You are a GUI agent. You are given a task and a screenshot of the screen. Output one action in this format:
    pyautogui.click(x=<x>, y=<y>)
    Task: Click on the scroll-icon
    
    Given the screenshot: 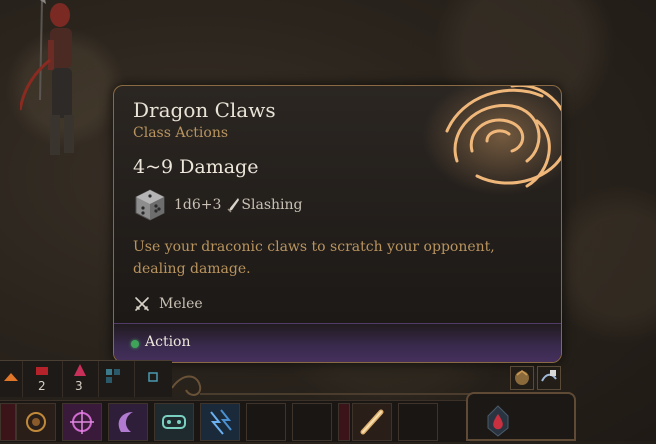 What is the action you would take?
    pyautogui.click(x=372, y=422)
    